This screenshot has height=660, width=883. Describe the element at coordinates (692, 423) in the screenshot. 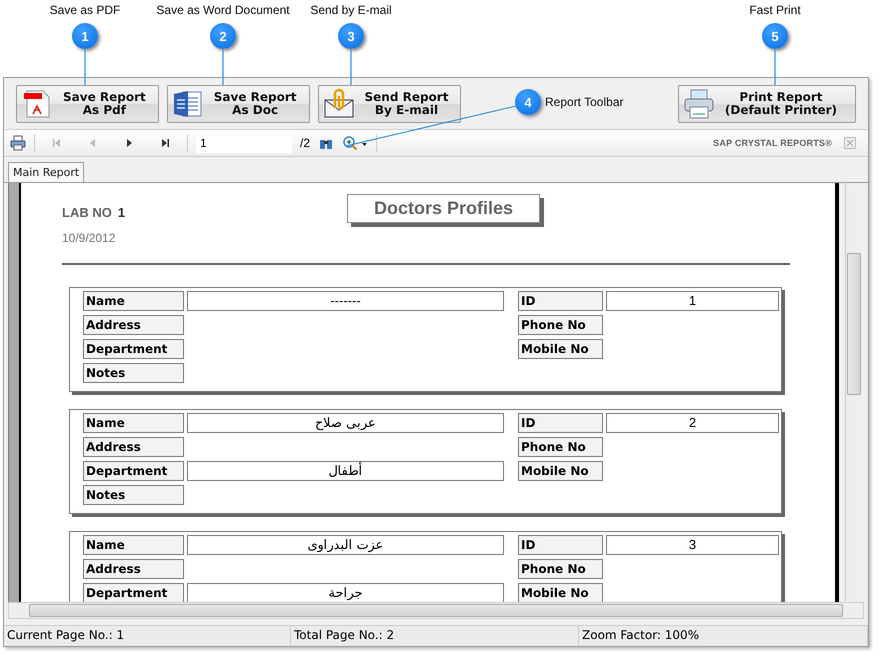

I see `field-value: 2` at that location.